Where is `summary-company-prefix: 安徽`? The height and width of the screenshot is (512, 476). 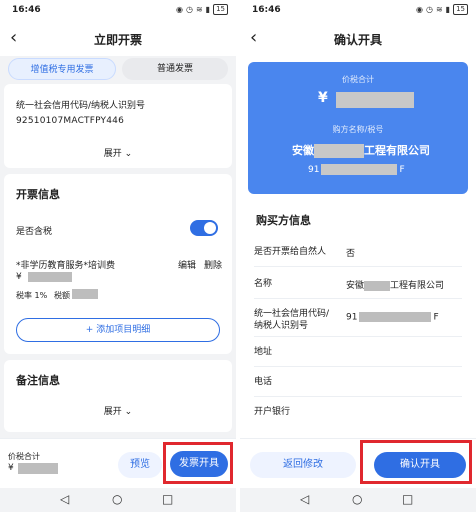 summary-company-prefix: 安徽 is located at coordinates (303, 150).